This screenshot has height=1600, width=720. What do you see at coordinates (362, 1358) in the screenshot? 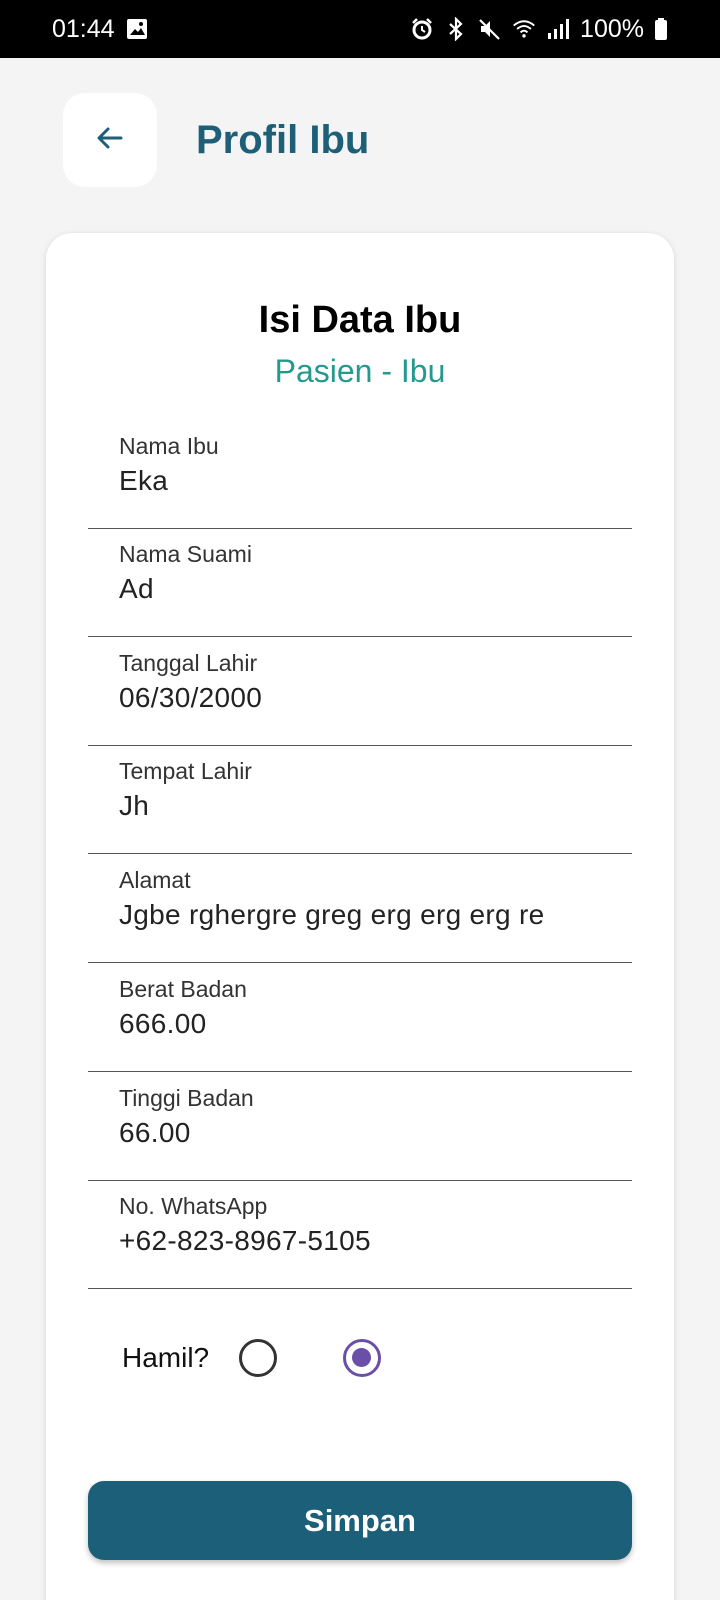
I see `pregnant-radio-yes` at bounding box center [362, 1358].